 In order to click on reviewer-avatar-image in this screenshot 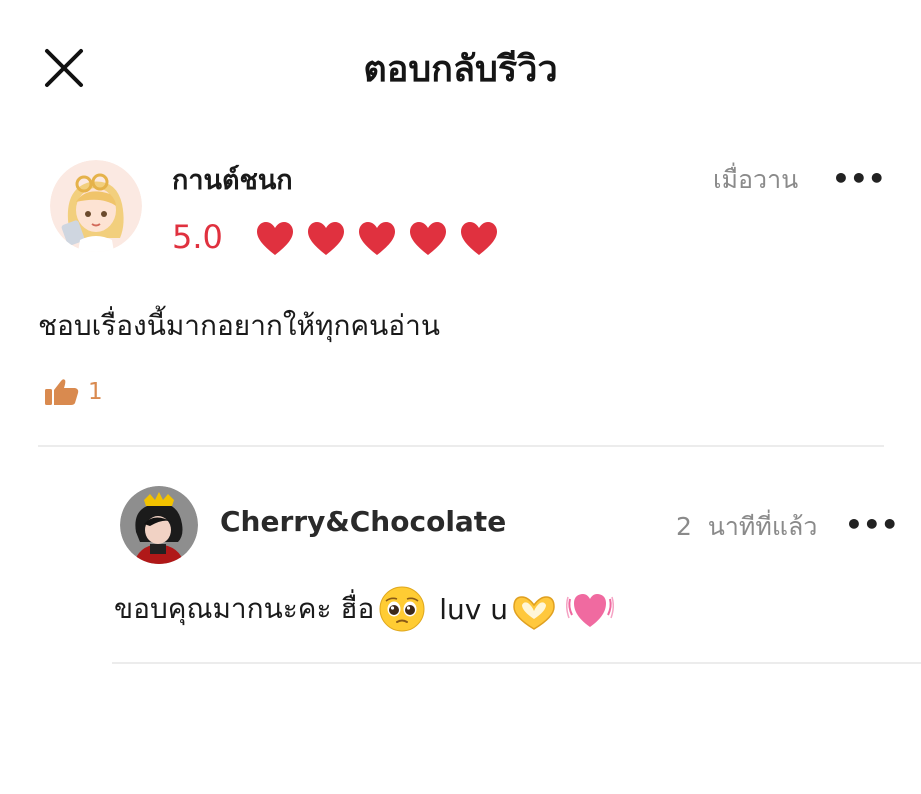, I will do `click(96, 206)`.